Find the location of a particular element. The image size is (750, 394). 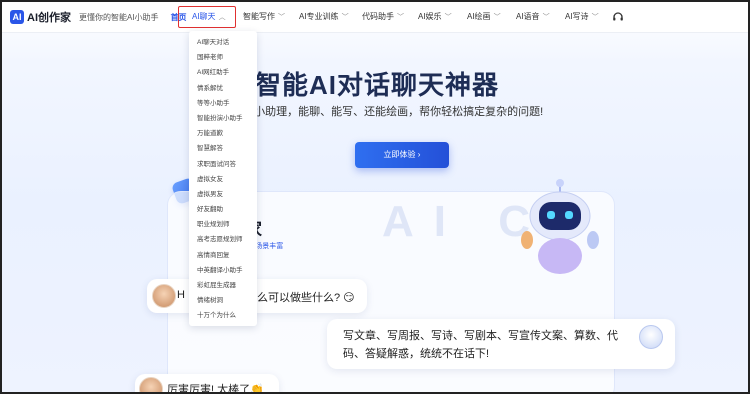

nav-ai-training: AI专业训练 ﹀ is located at coordinates (324, 16).